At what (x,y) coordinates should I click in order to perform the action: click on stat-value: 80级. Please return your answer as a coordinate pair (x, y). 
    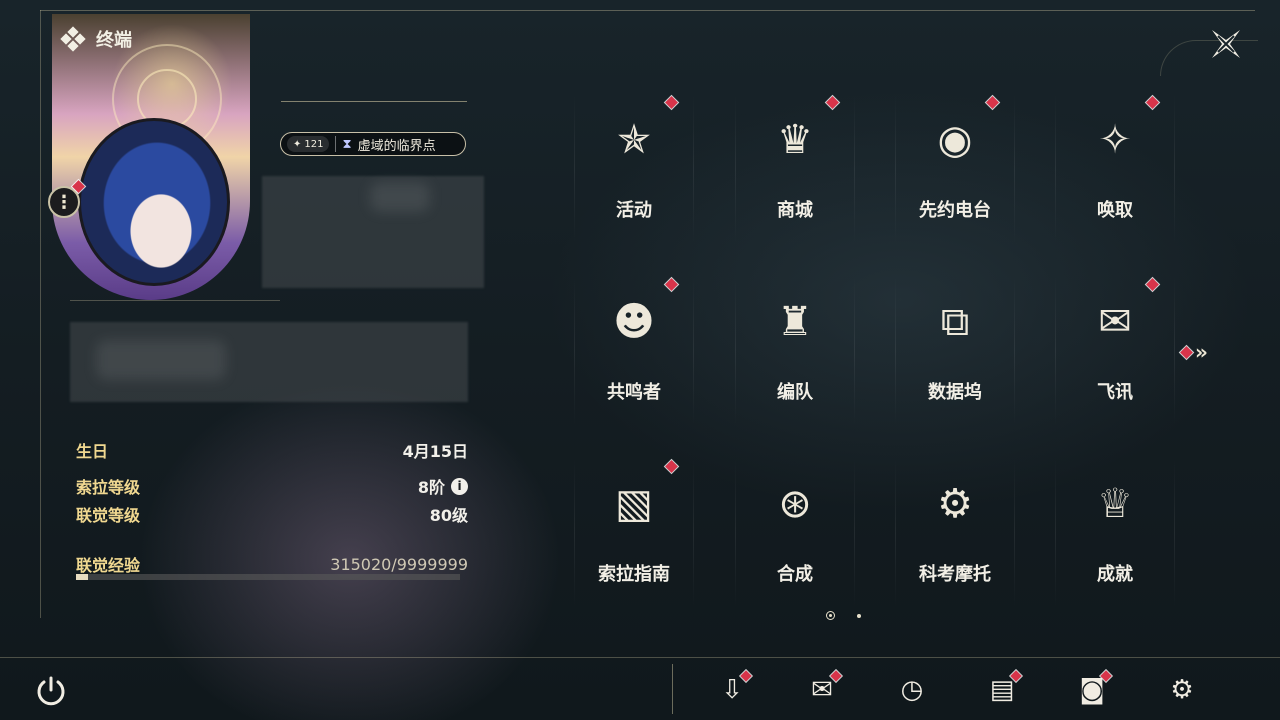
    Looking at the image, I should click on (449, 514).